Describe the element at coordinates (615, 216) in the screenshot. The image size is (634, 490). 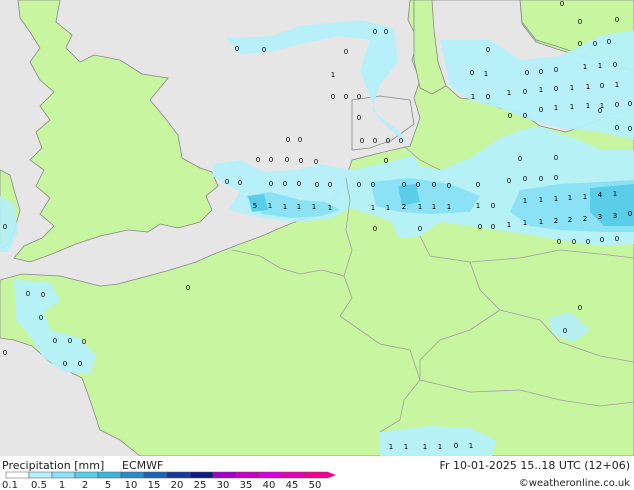
I see `precip-amount-label: 3` at that location.